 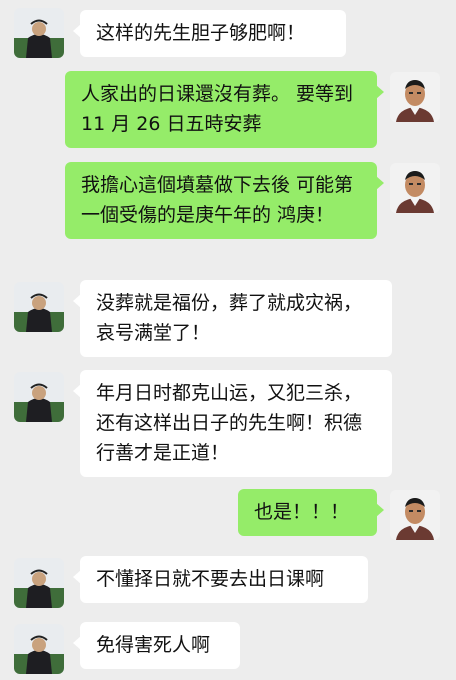 I want to click on message-bubble: 我擔心這個墳墓做下去後 可能第一個受傷的是庚午年的 鸿庚！, so click(x=224, y=200).